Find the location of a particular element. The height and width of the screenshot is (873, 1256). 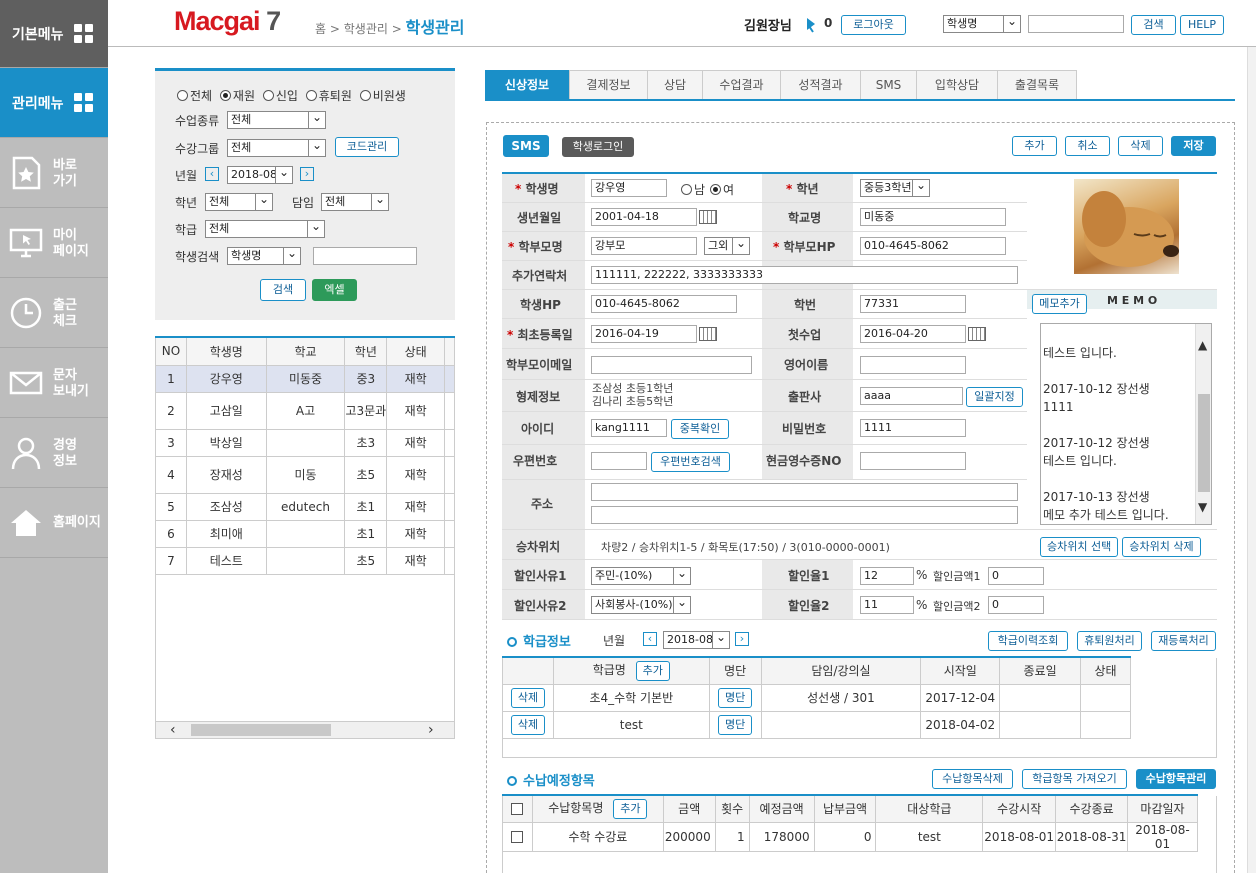

menu-basic: 기본메뉴 is located at coordinates (54, 34).